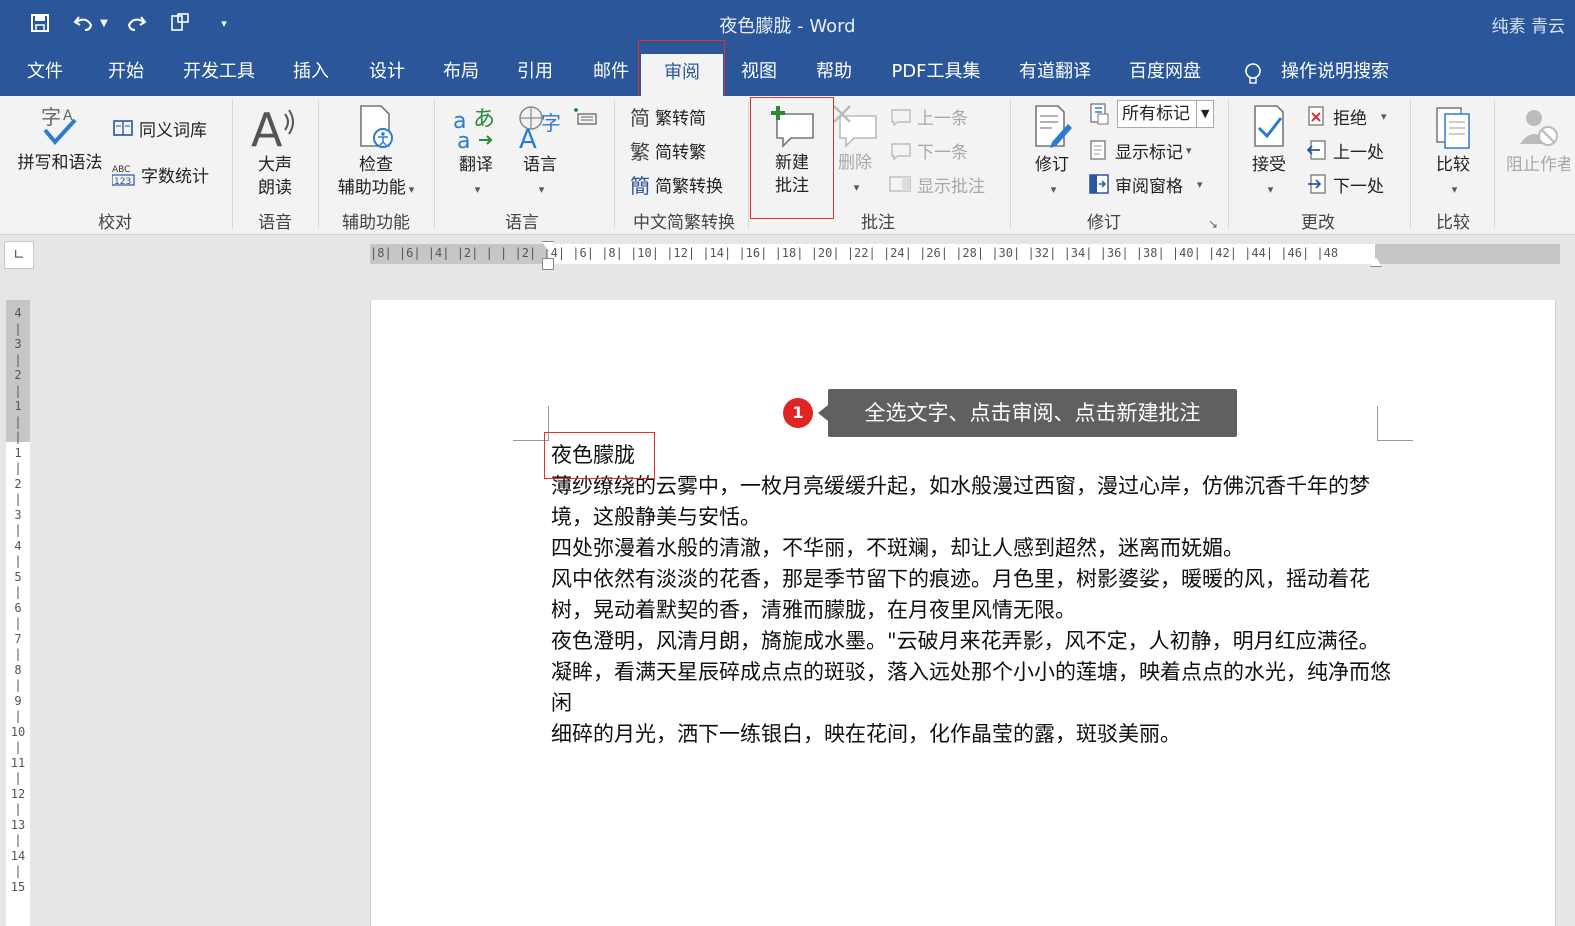 Image resolution: width=1575 pixels, height=926 pixels. Describe the element at coordinates (640, 151) in the screenshot. I see `simplified-to-traditional-icon: 繁` at that location.